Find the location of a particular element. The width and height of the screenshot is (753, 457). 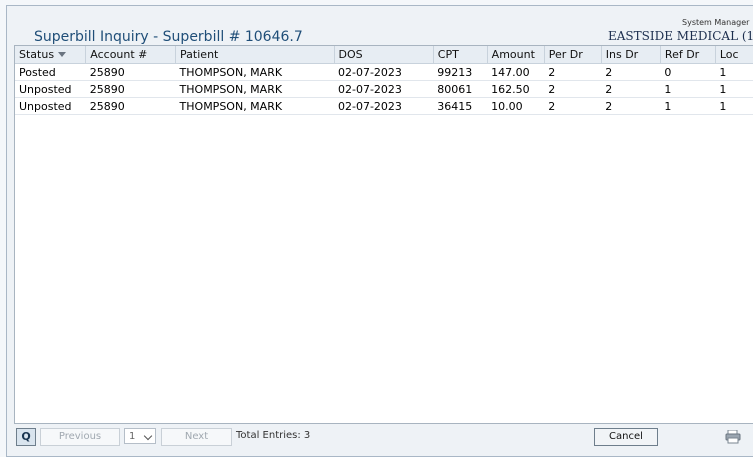

previous-button: Previous is located at coordinates (80, 437).